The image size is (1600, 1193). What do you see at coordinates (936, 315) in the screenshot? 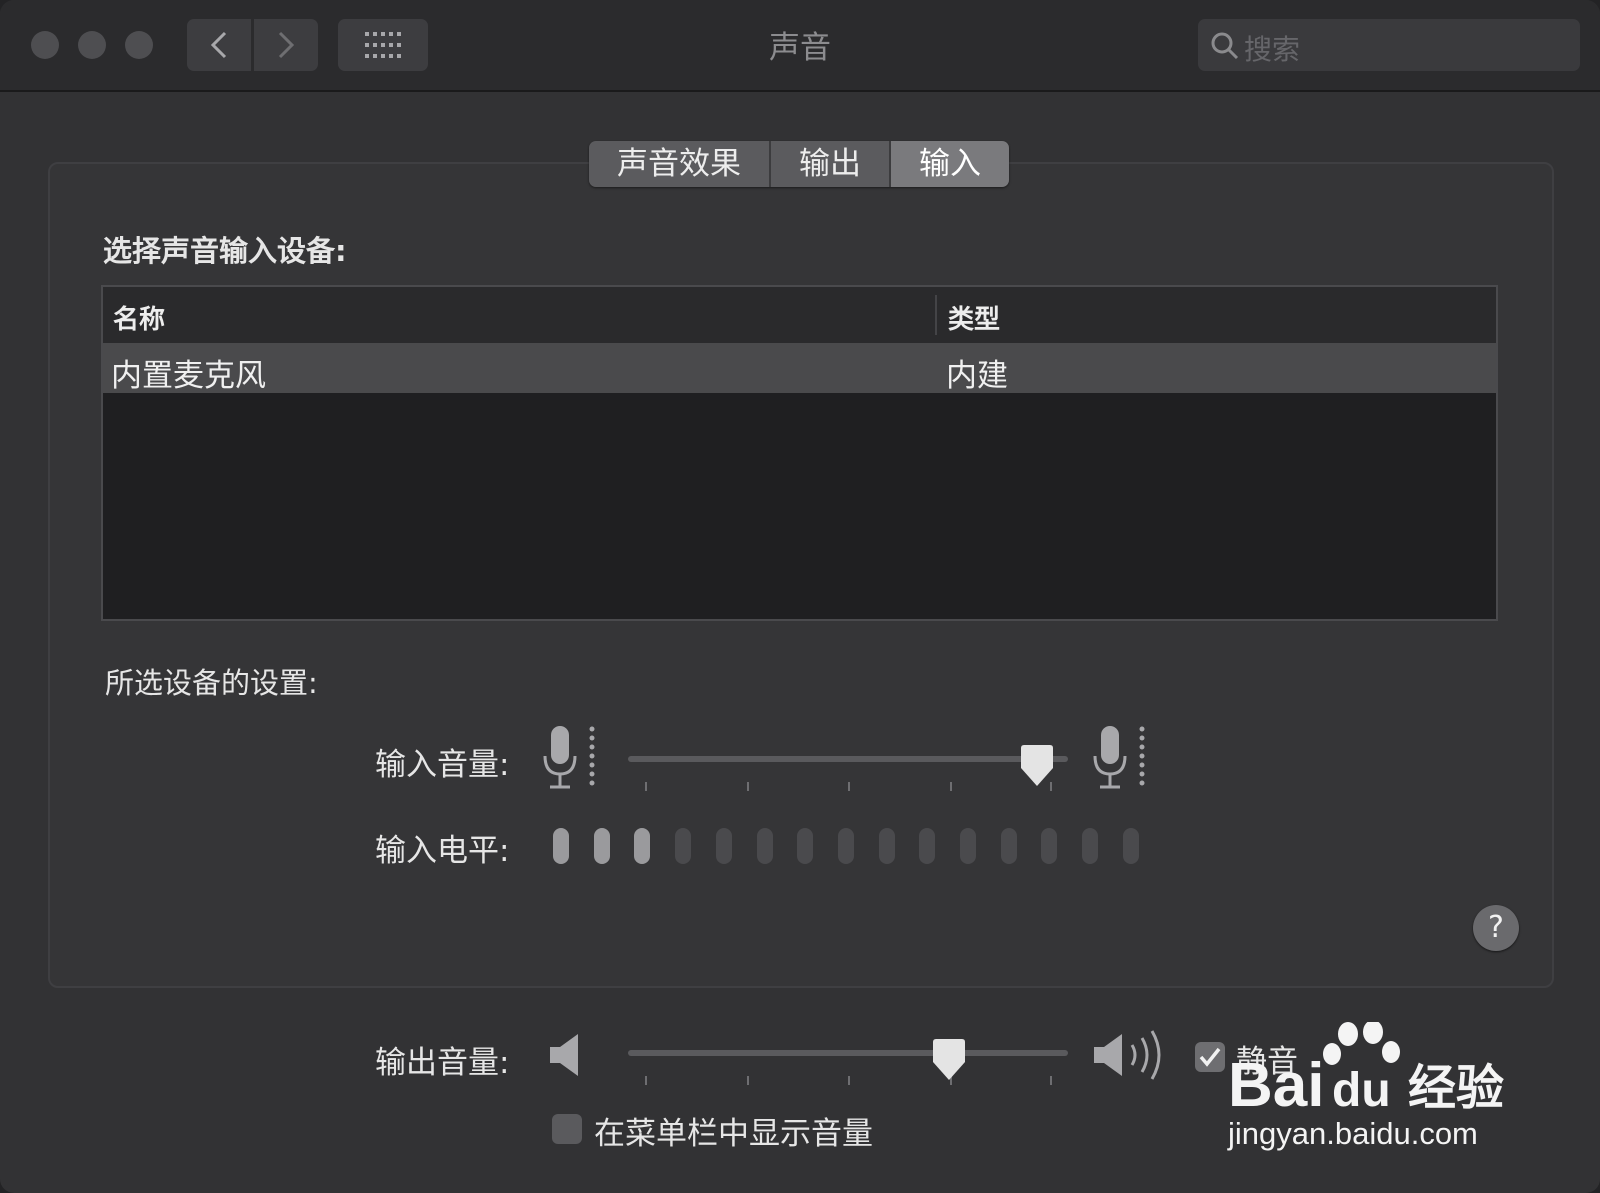
I see `column-divider` at bounding box center [936, 315].